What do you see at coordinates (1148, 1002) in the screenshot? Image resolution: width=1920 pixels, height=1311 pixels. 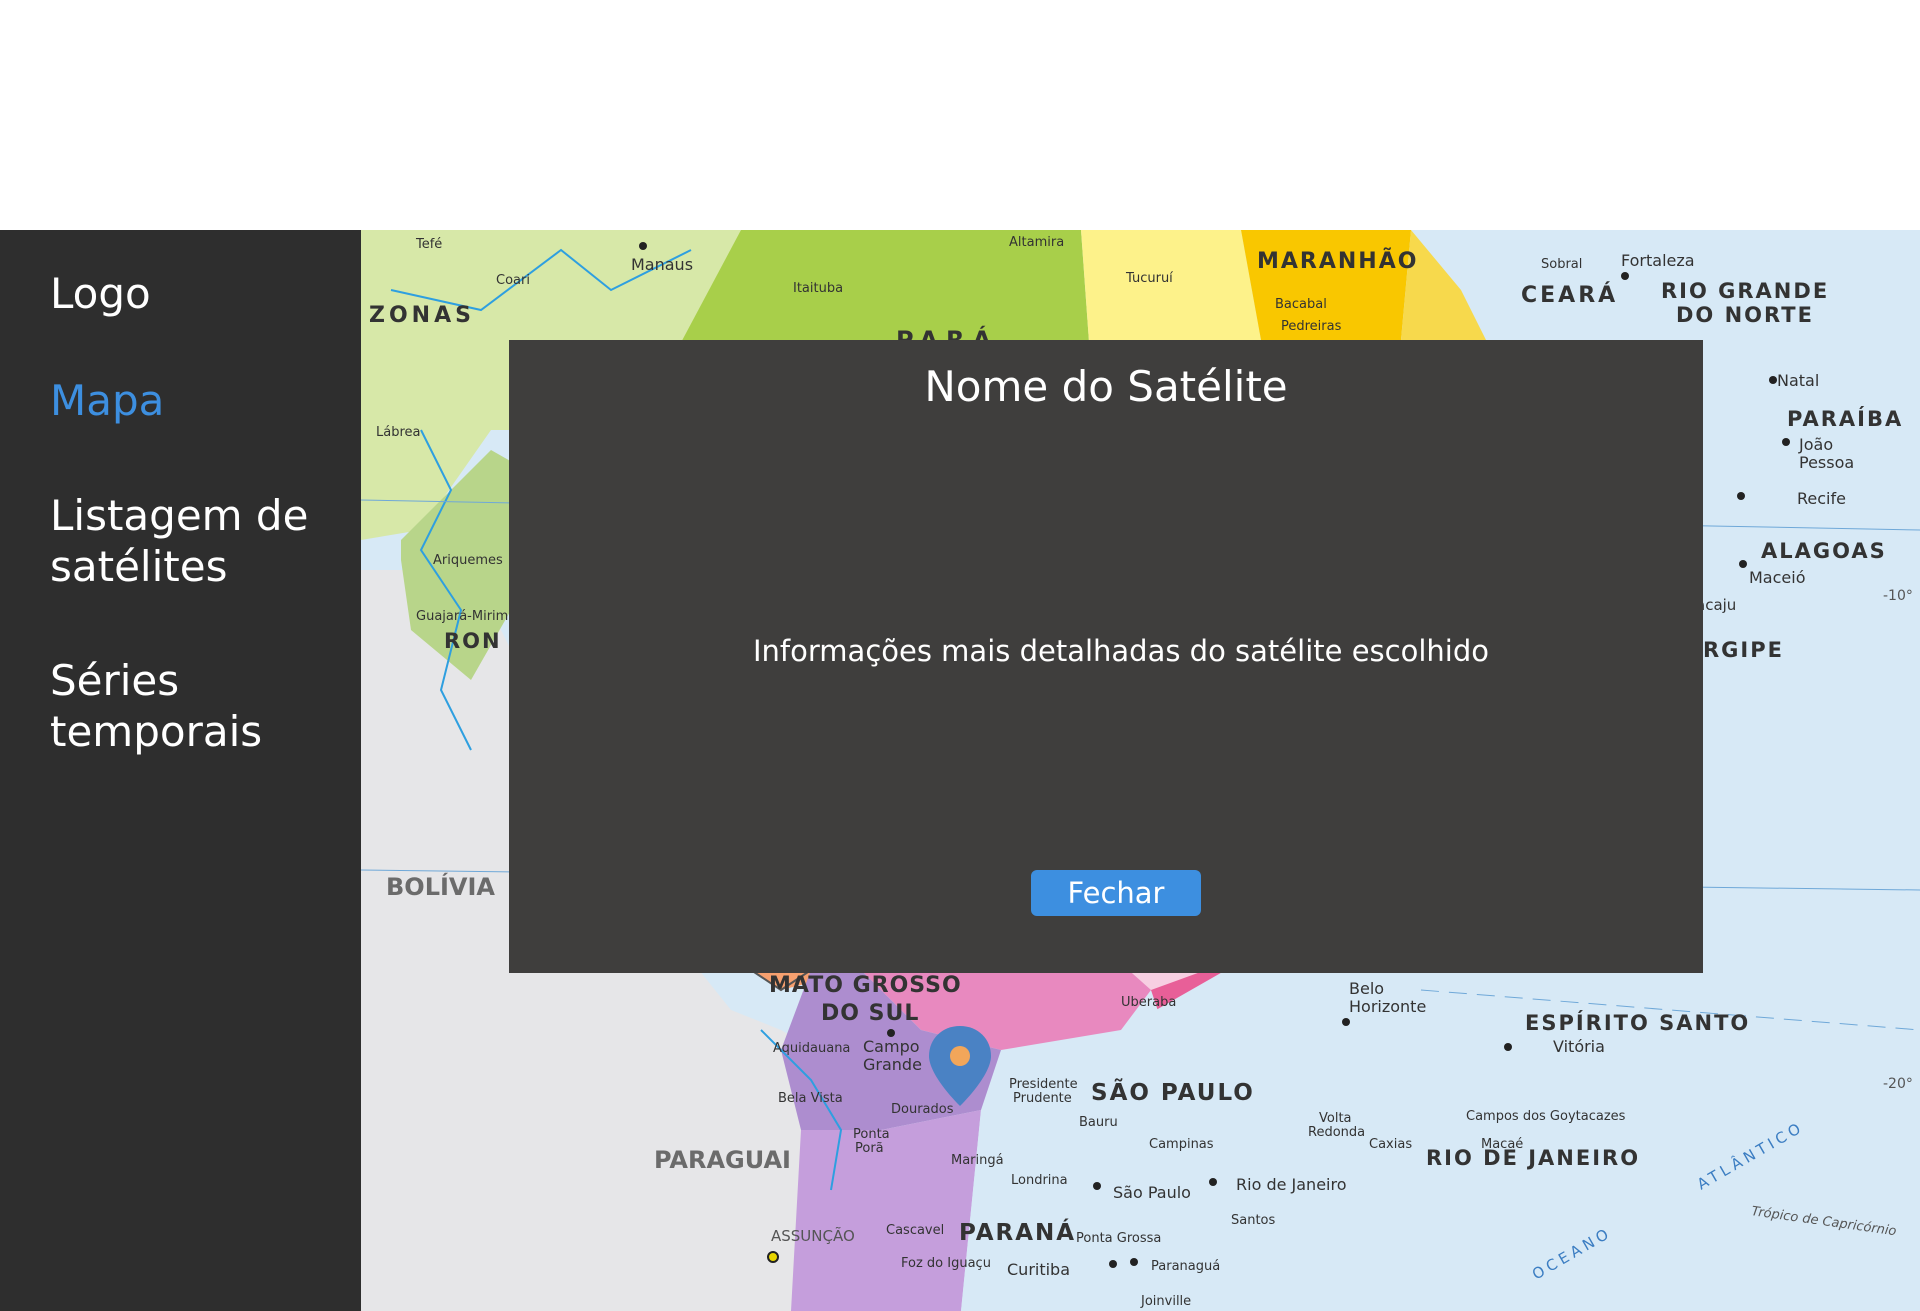 I see `map-label: Uberaba` at bounding box center [1148, 1002].